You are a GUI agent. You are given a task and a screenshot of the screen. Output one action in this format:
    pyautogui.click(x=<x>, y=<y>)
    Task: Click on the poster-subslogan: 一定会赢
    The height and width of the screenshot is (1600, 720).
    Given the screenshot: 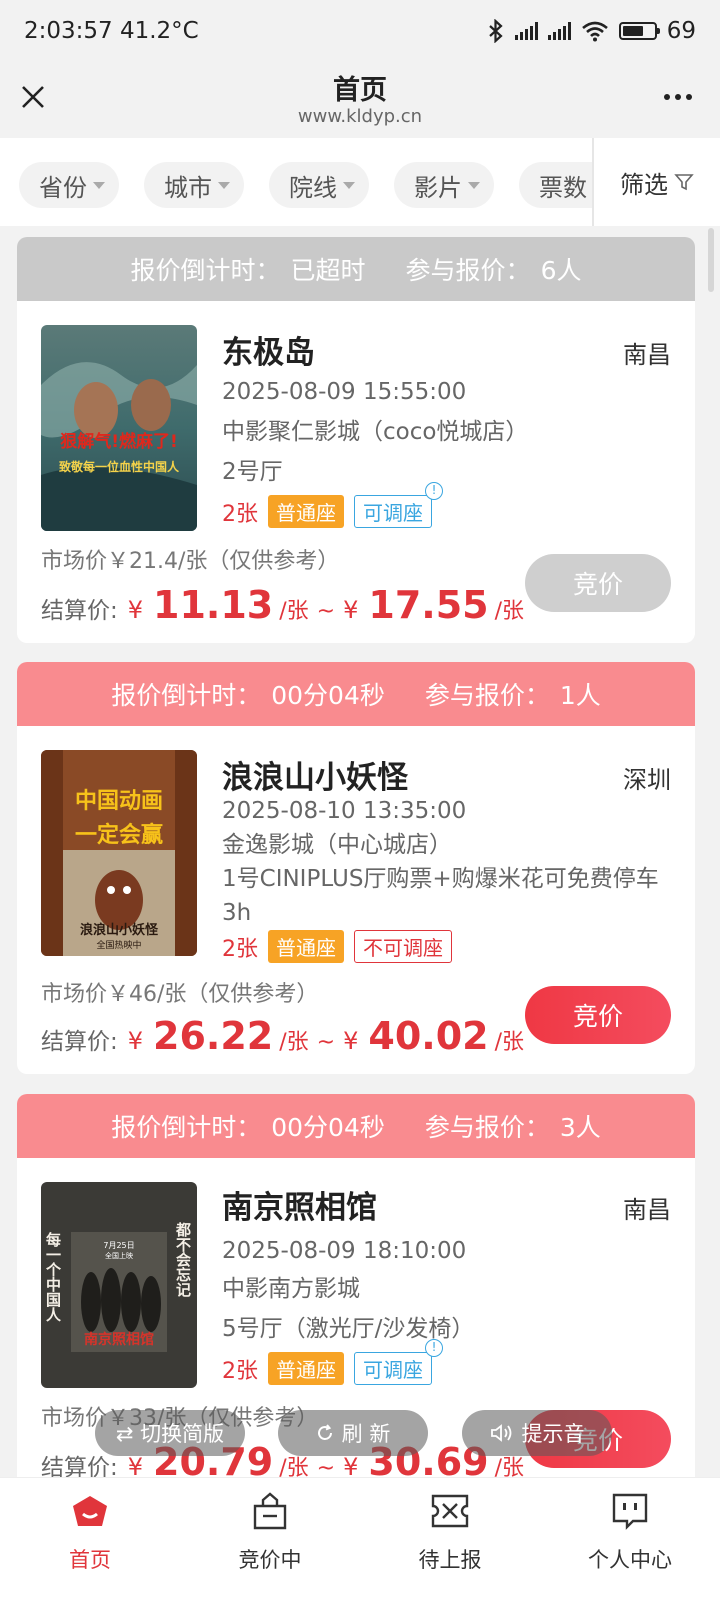 What is the action you would take?
    pyautogui.click(x=119, y=835)
    